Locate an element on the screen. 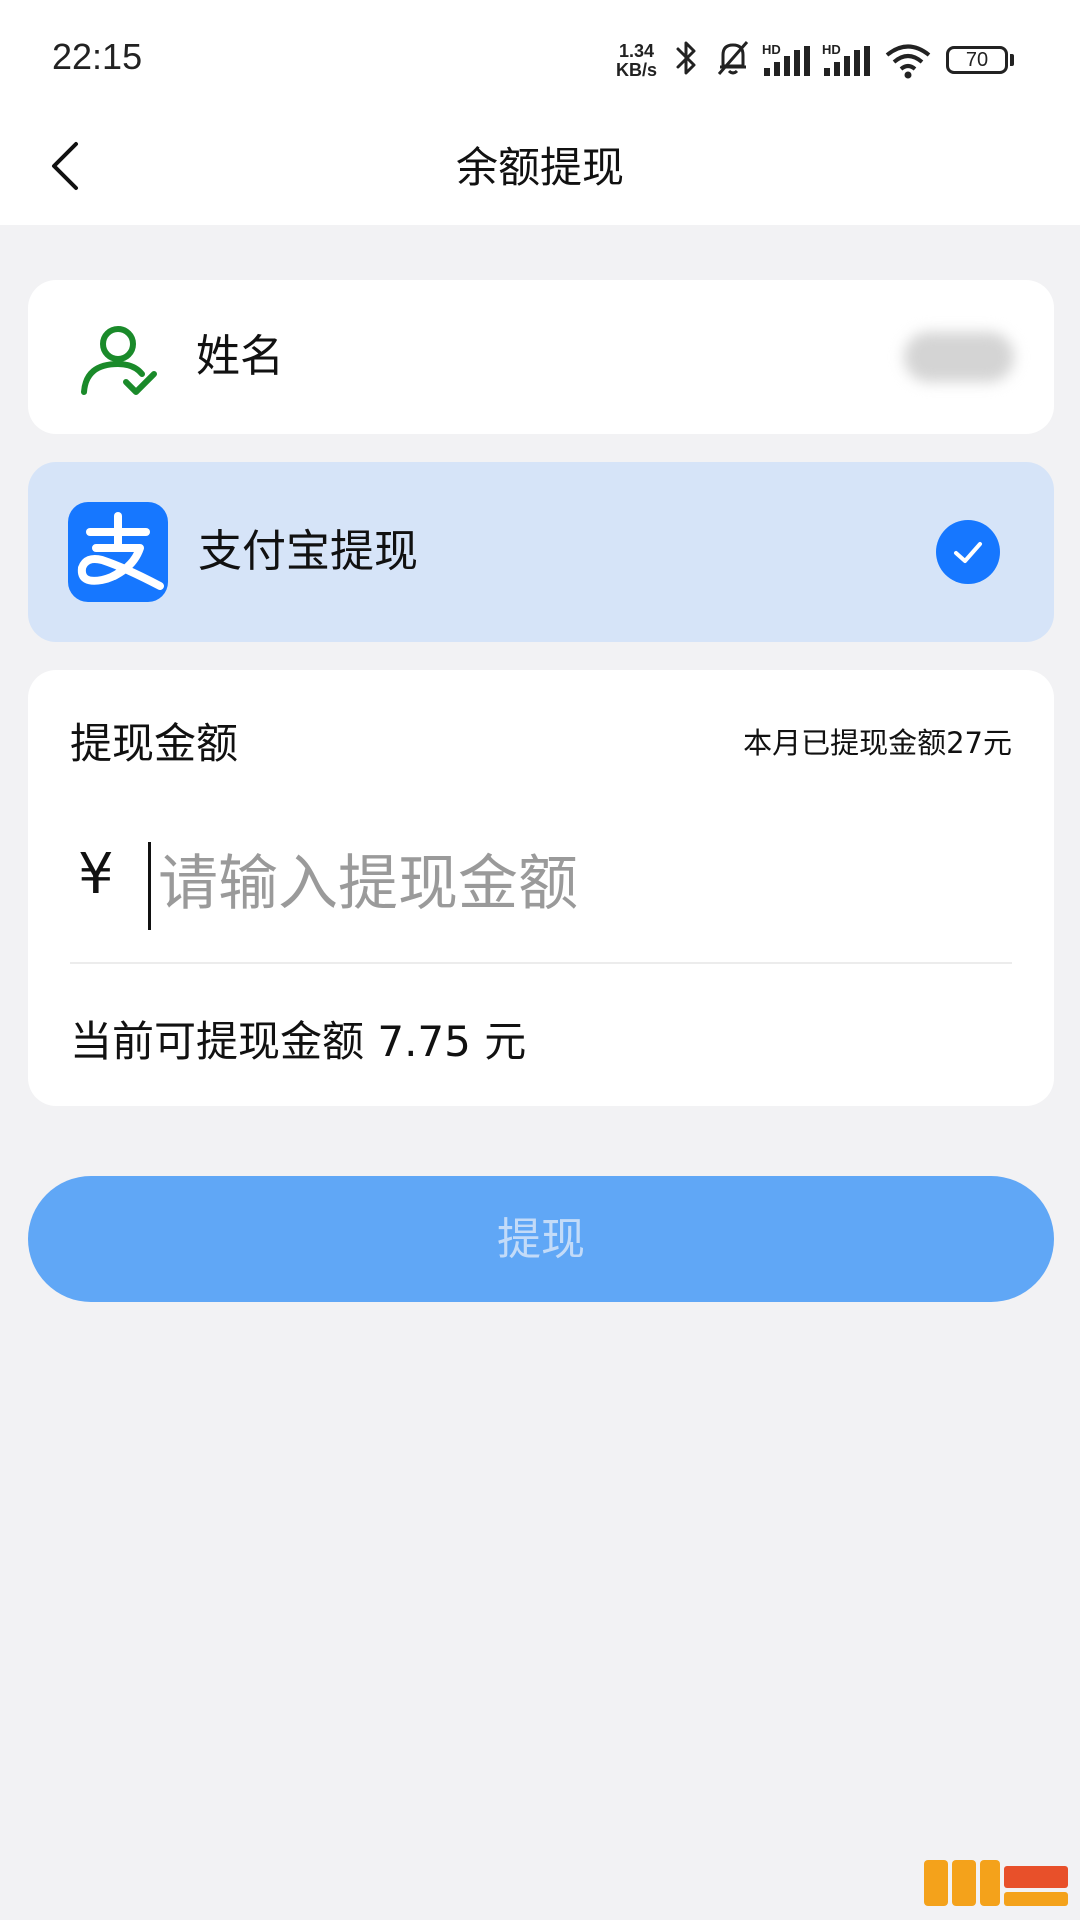 This screenshot has height=1920, width=1080. amount-input is located at coordinates (578, 884).